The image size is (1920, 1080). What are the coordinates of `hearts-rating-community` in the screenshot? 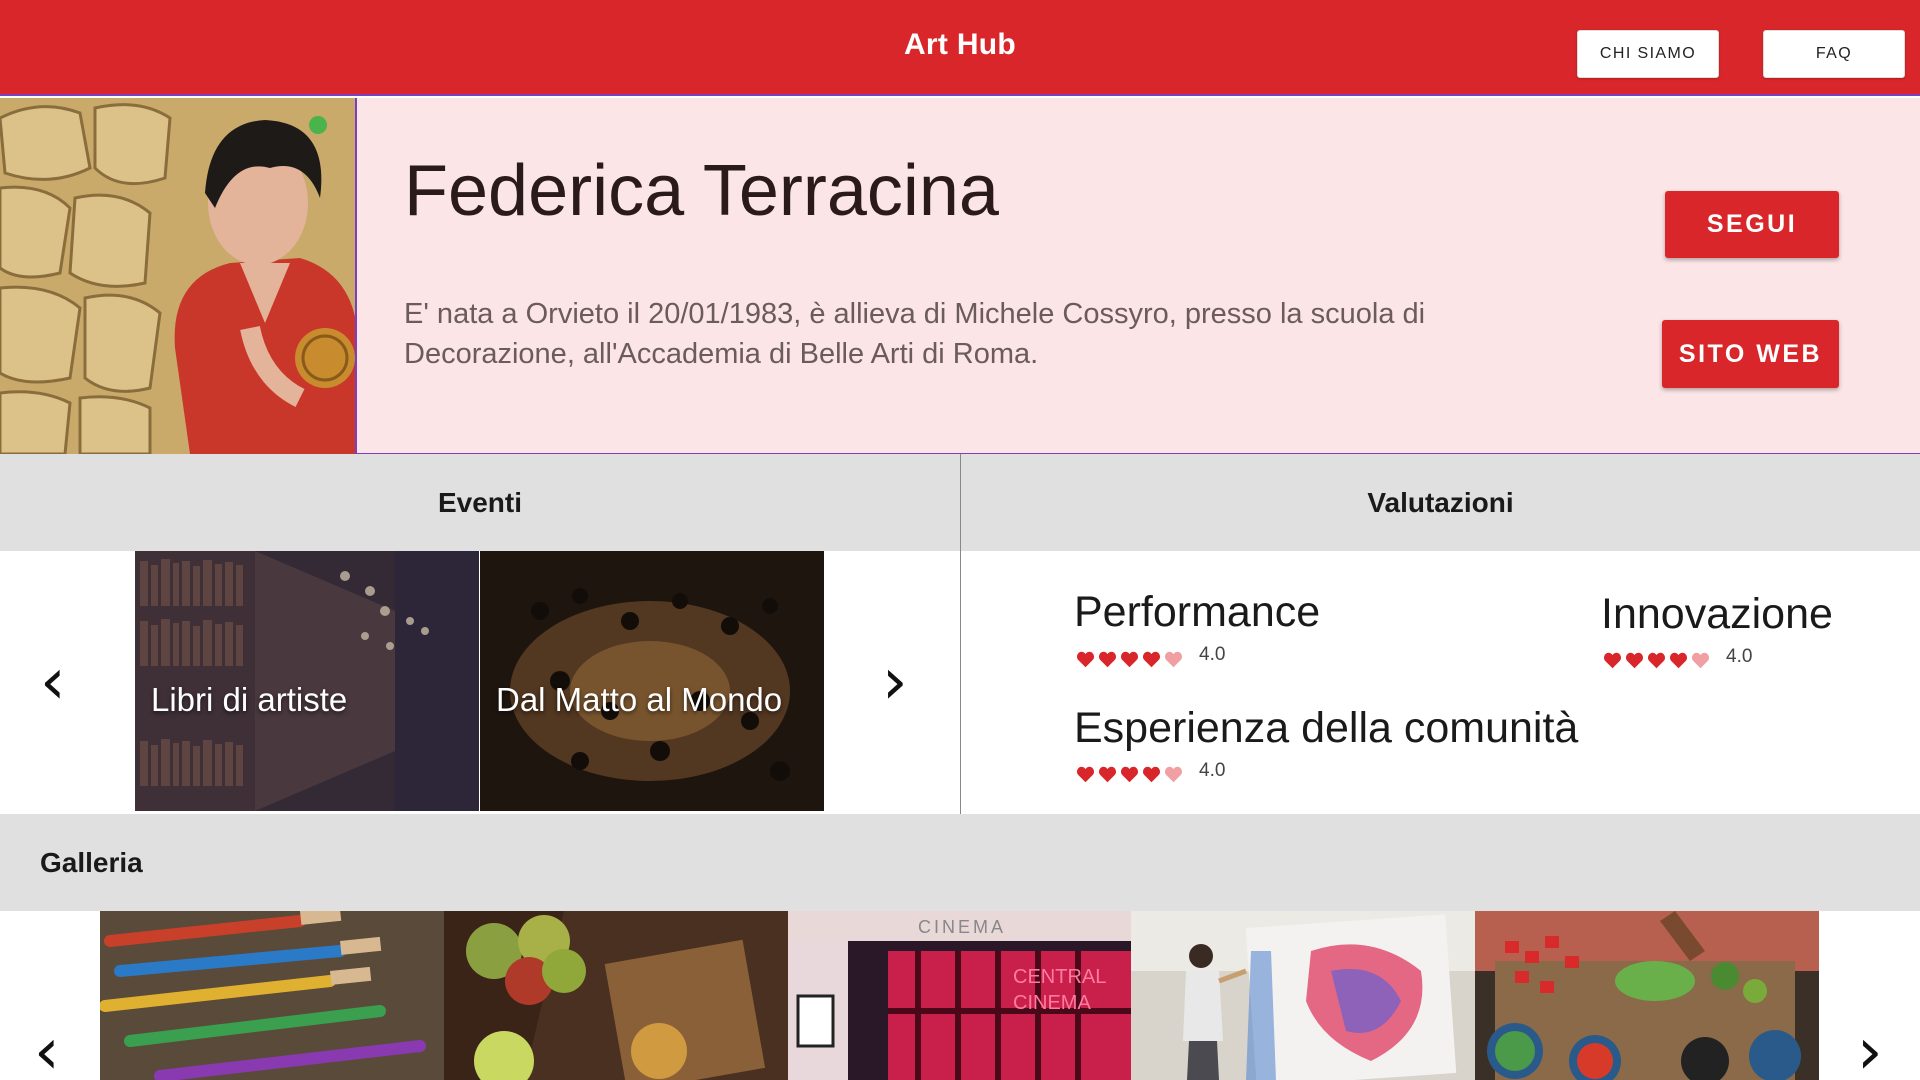 It's located at (1131, 774).